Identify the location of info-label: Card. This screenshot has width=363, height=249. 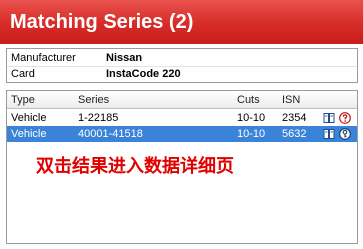
(23, 74).